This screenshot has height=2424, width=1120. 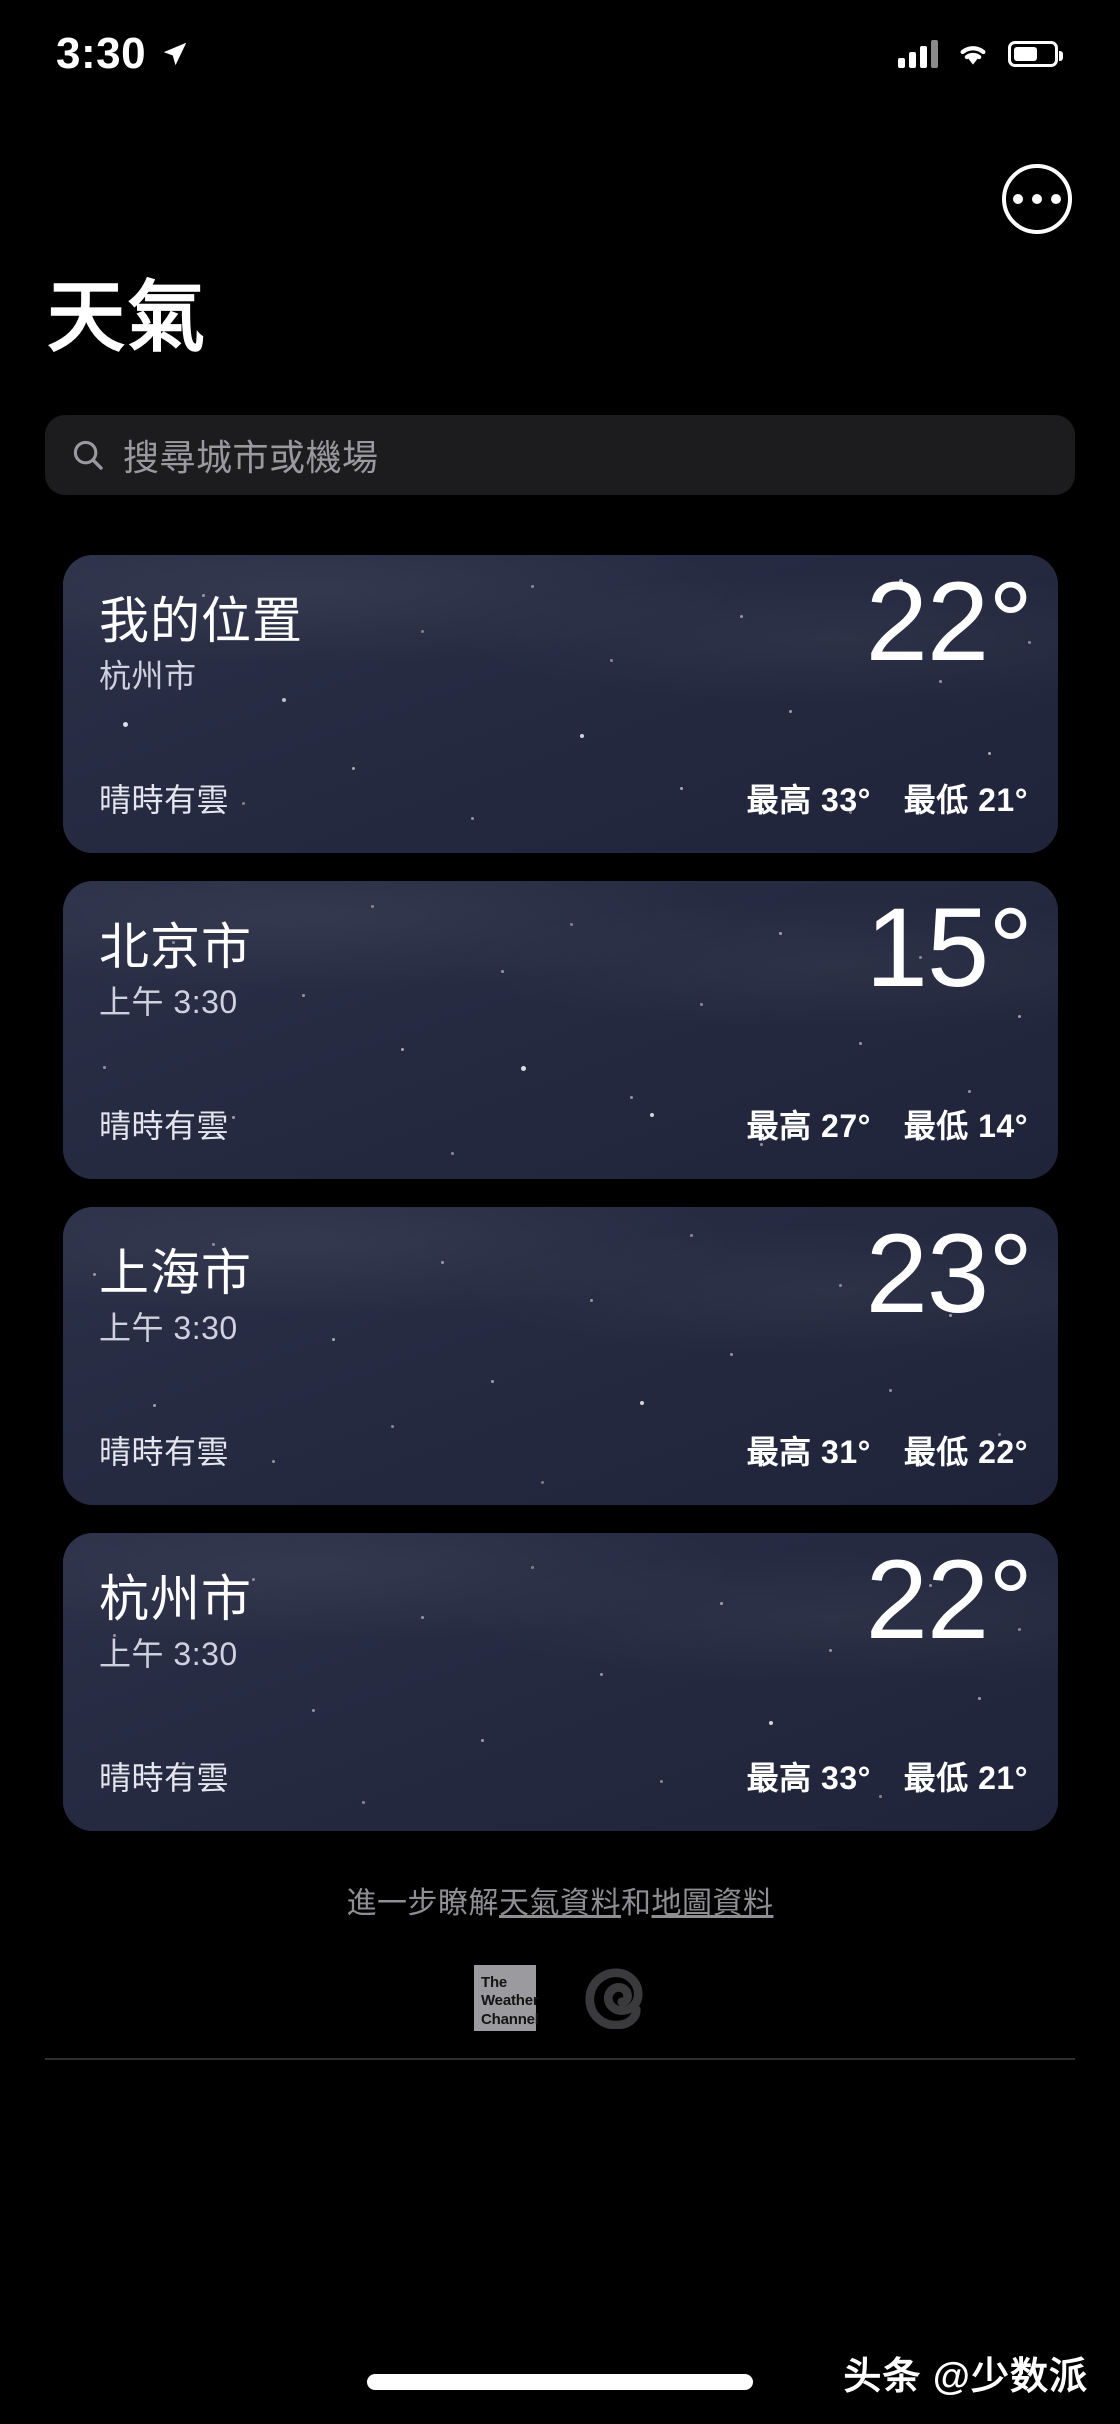 What do you see at coordinates (713, 1903) in the screenshot?
I see `map-data-link: 地圖資料` at bounding box center [713, 1903].